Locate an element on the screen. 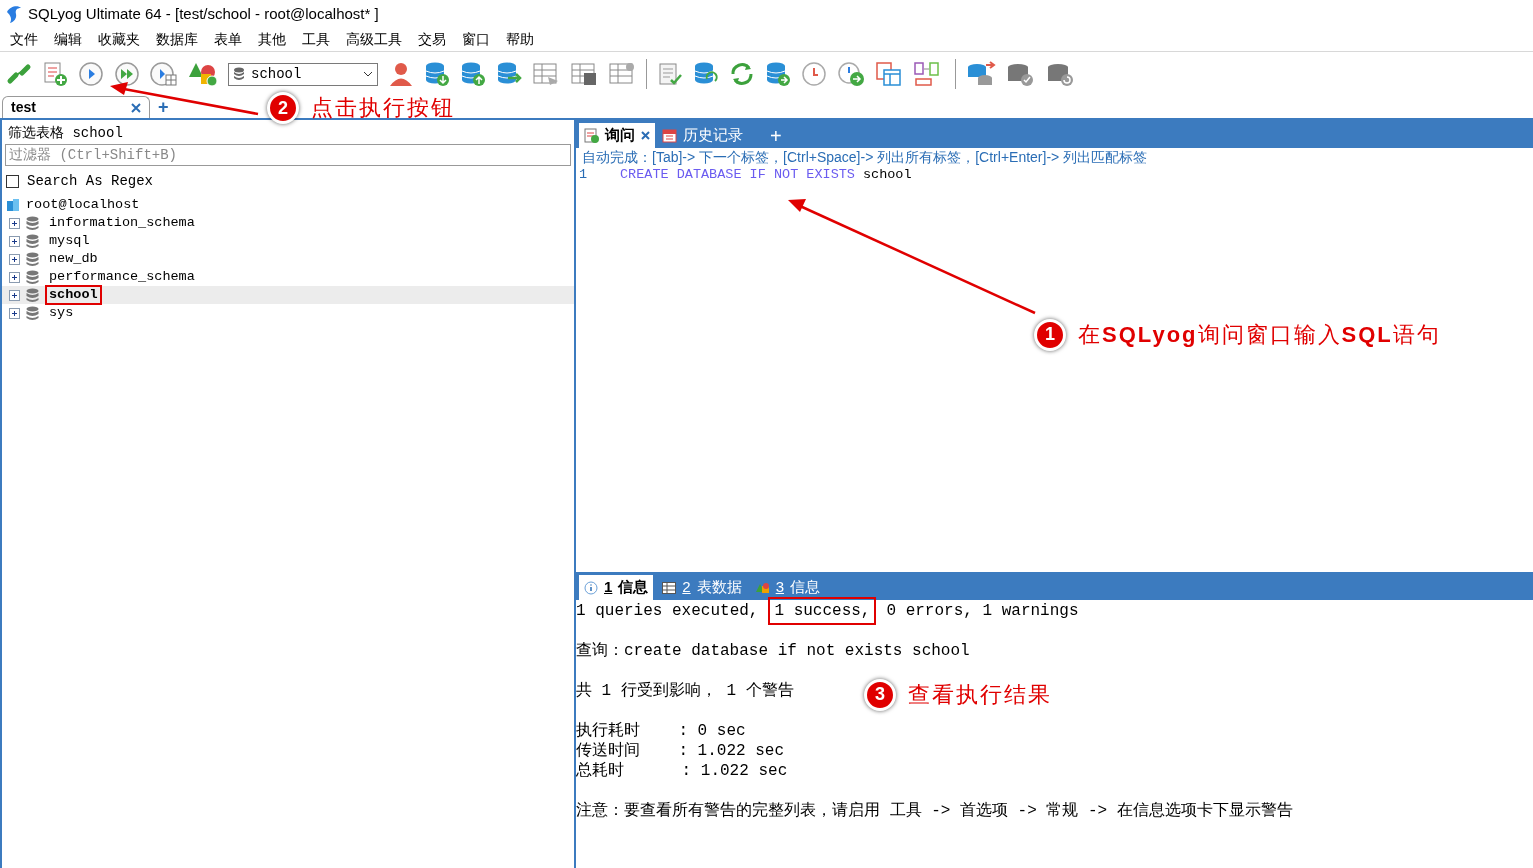 The height and width of the screenshot is (868, 1533). menu-item: 文件 is located at coordinates (24, 39).